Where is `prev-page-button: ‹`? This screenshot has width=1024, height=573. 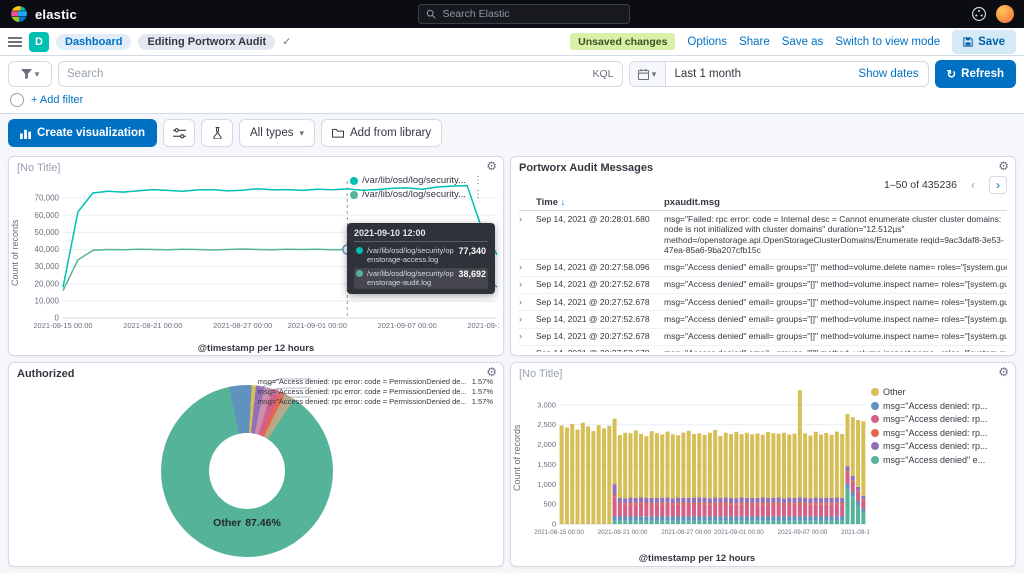 prev-page-button: ‹ is located at coordinates (973, 185).